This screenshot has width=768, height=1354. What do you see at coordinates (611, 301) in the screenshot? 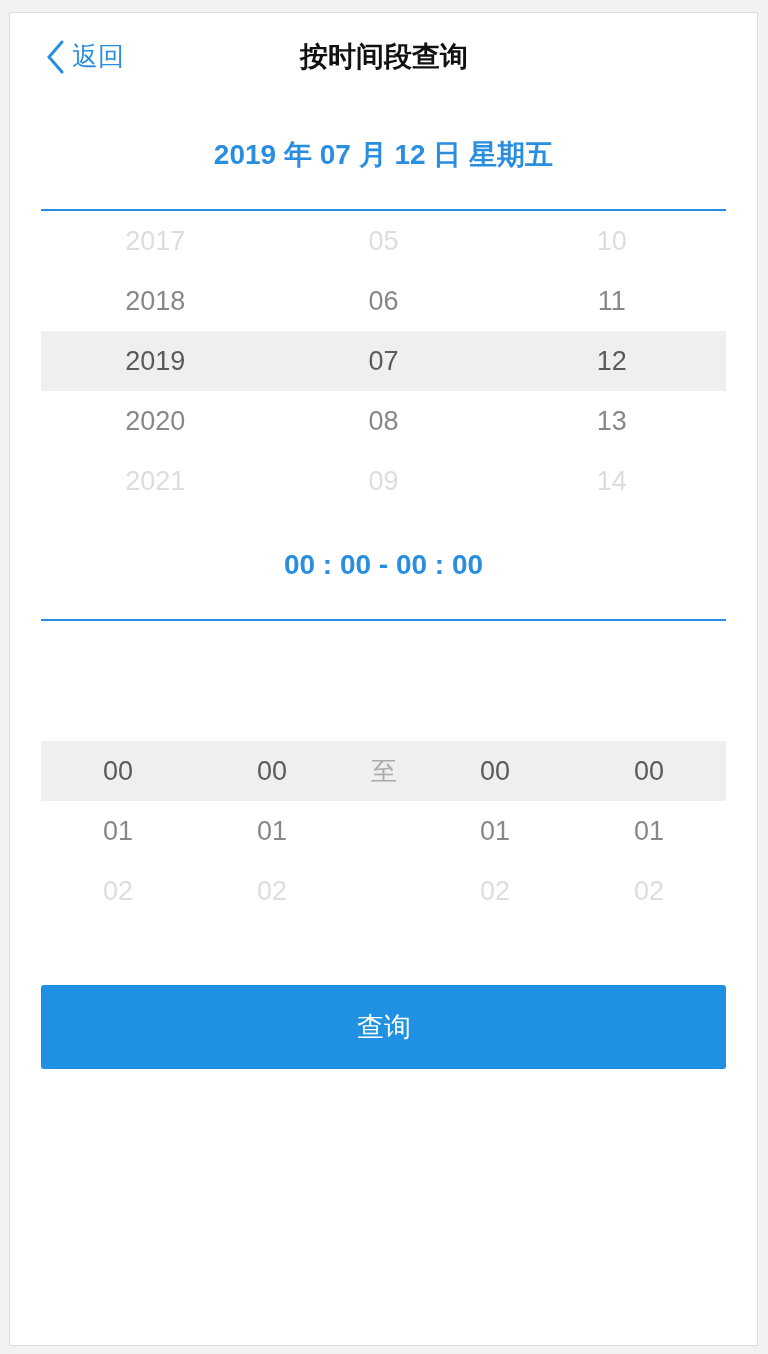
I see `picker-option: 11` at bounding box center [611, 301].